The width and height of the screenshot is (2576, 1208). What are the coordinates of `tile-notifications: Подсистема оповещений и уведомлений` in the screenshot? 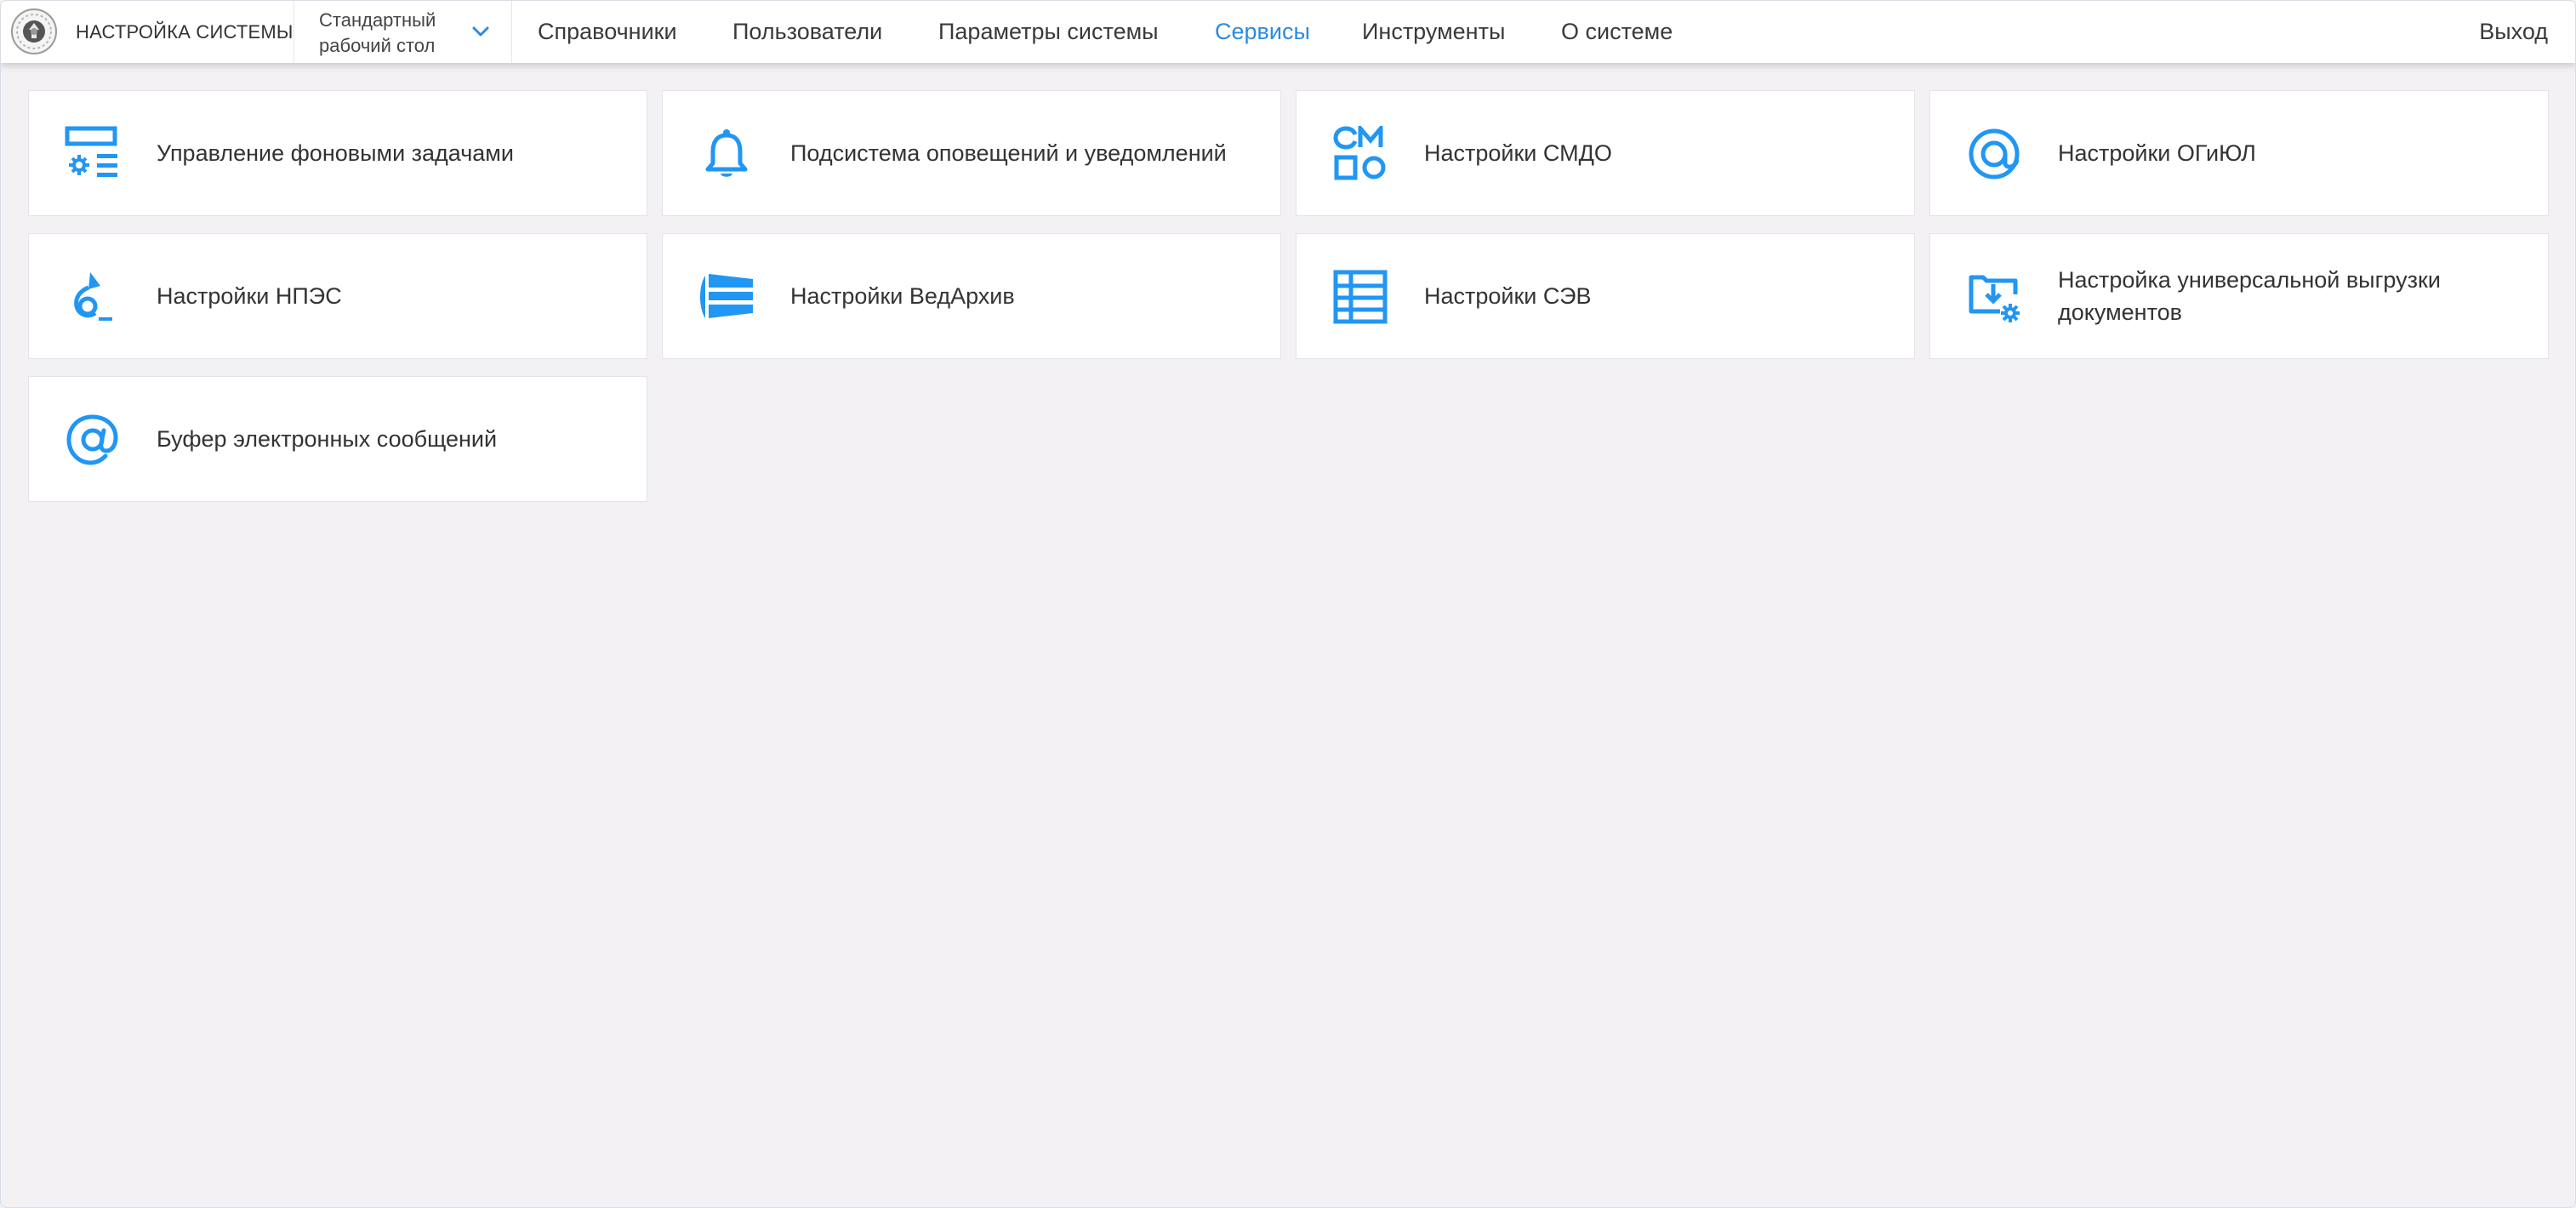 It's located at (971, 153).